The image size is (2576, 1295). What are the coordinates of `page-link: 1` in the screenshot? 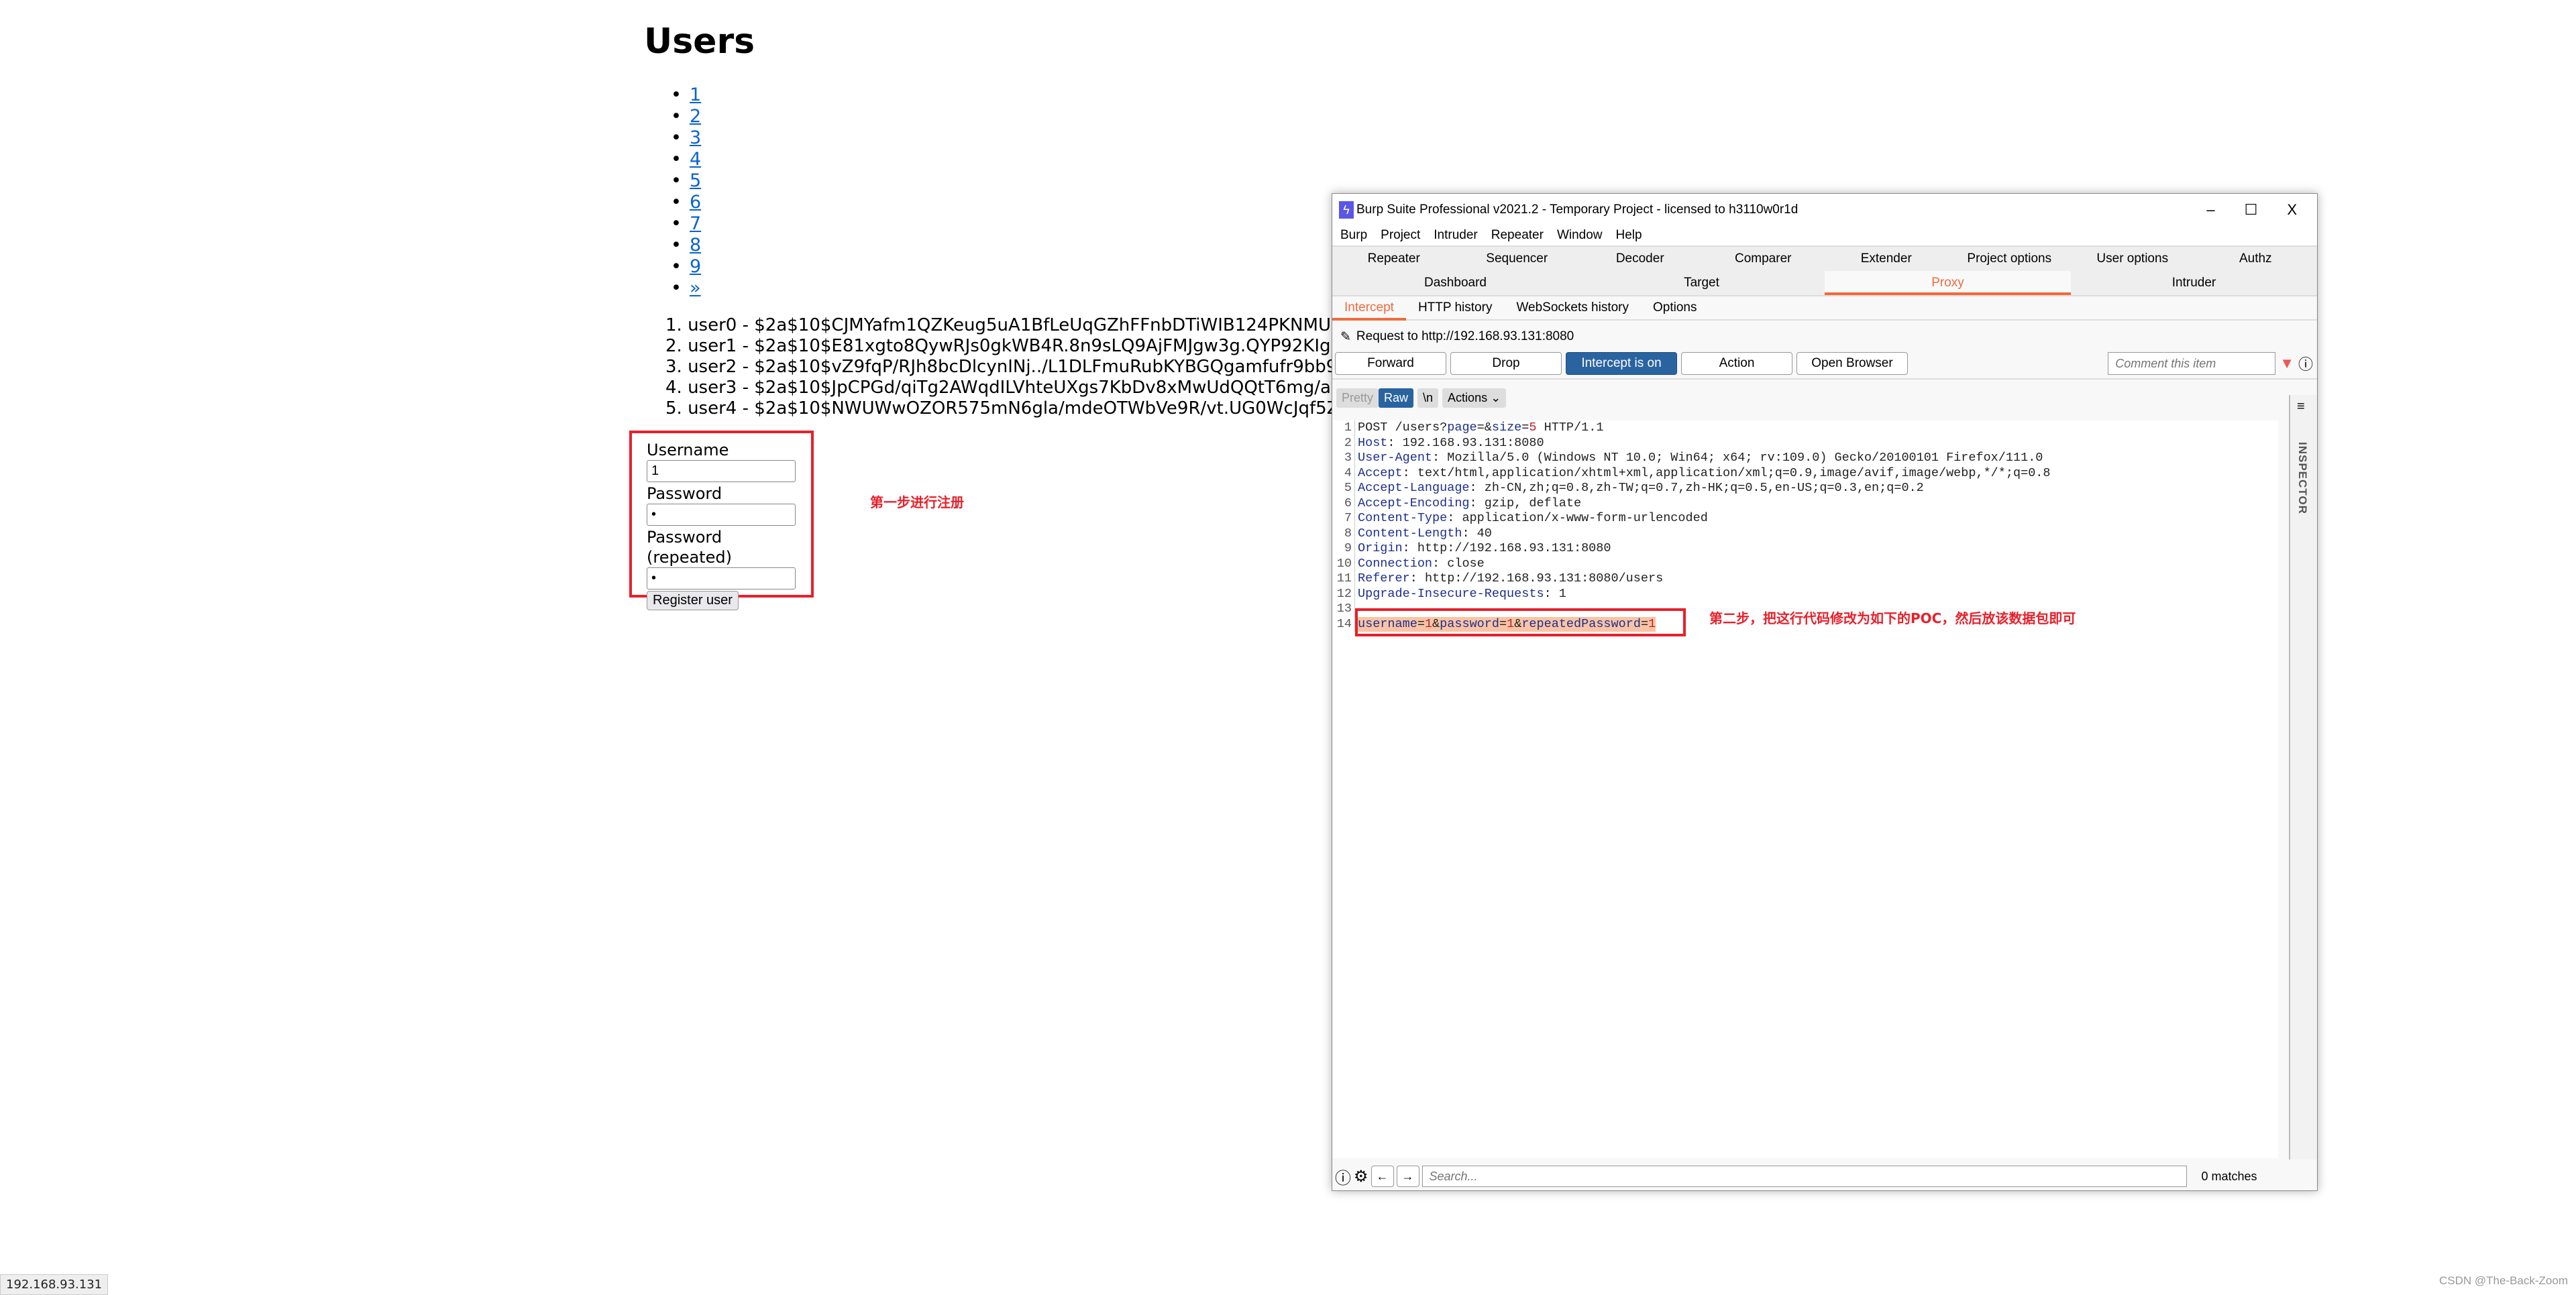 It's located at (695, 95).